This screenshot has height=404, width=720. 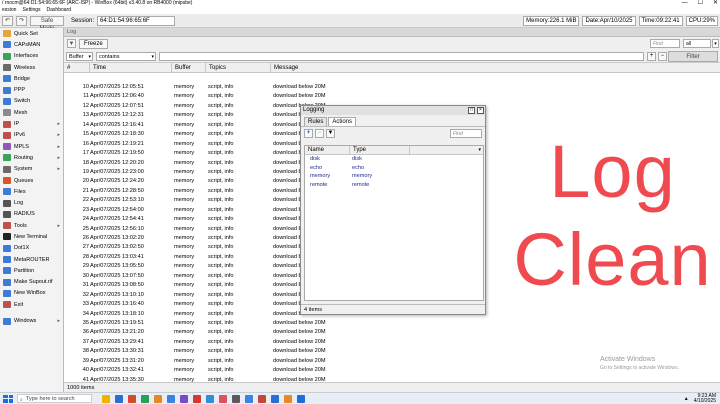 What do you see at coordinates (31, 33) in the screenshot?
I see `sidebar-item-quick-set: Quick Set` at bounding box center [31, 33].